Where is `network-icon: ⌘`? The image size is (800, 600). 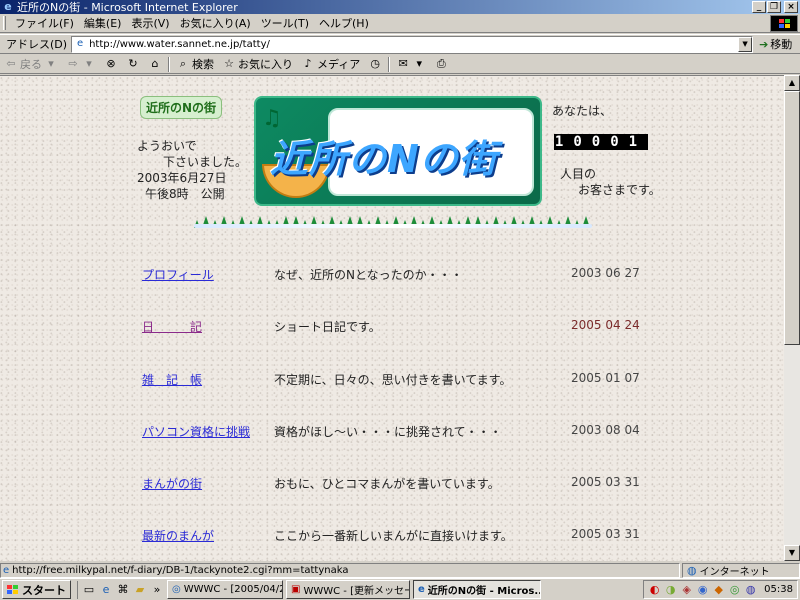 network-icon: ⌘ is located at coordinates (123, 590).